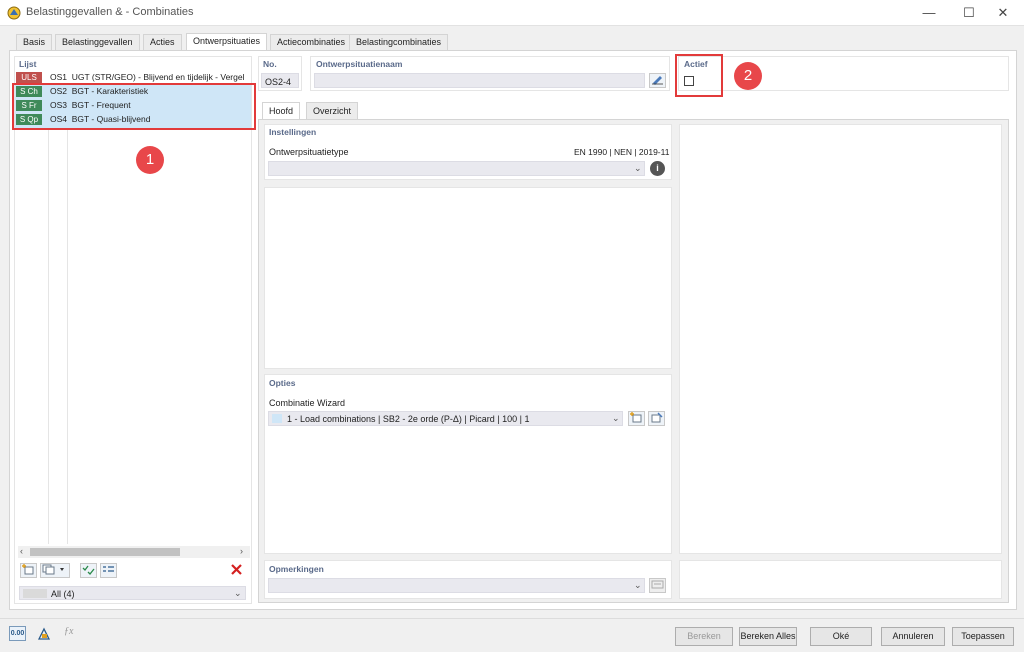 This screenshot has width=1024, height=652. Describe the element at coordinates (150, 160) in the screenshot. I see `callout-badge-1: 1` at that location.